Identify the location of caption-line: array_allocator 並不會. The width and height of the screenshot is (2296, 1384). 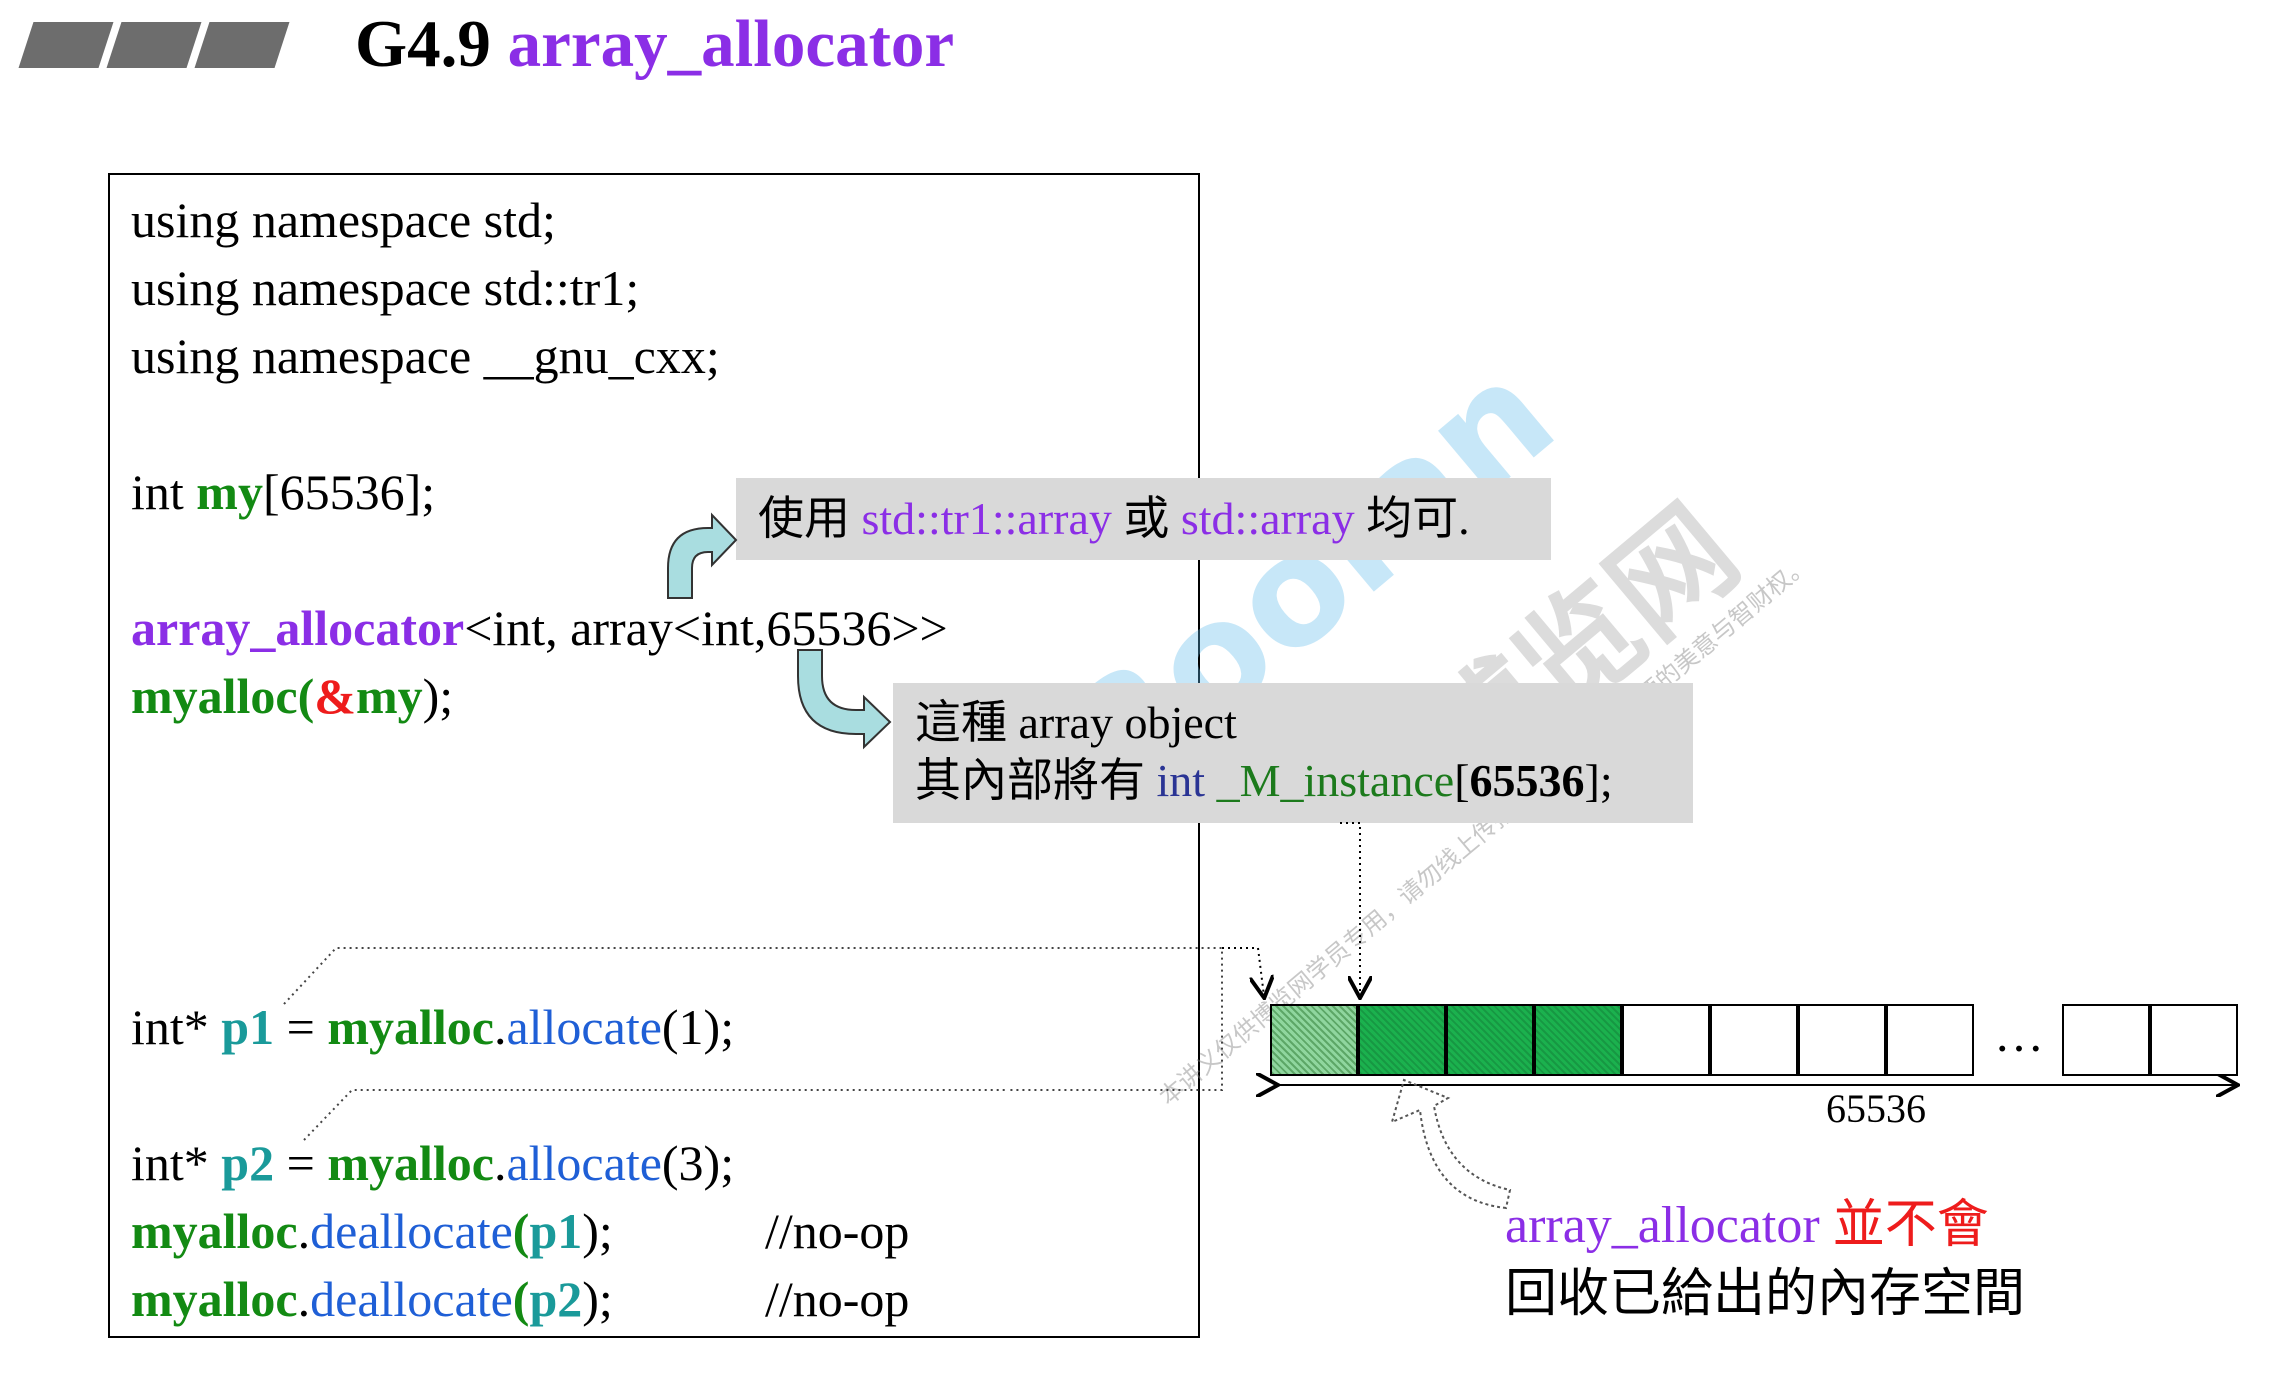
(1747, 1226).